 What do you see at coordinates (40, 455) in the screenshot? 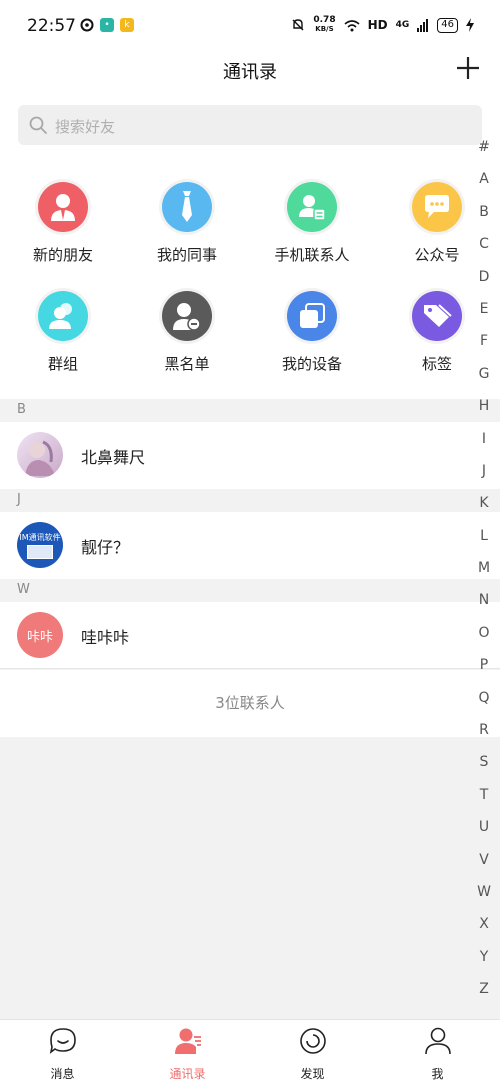
I see `avatar` at bounding box center [40, 455].